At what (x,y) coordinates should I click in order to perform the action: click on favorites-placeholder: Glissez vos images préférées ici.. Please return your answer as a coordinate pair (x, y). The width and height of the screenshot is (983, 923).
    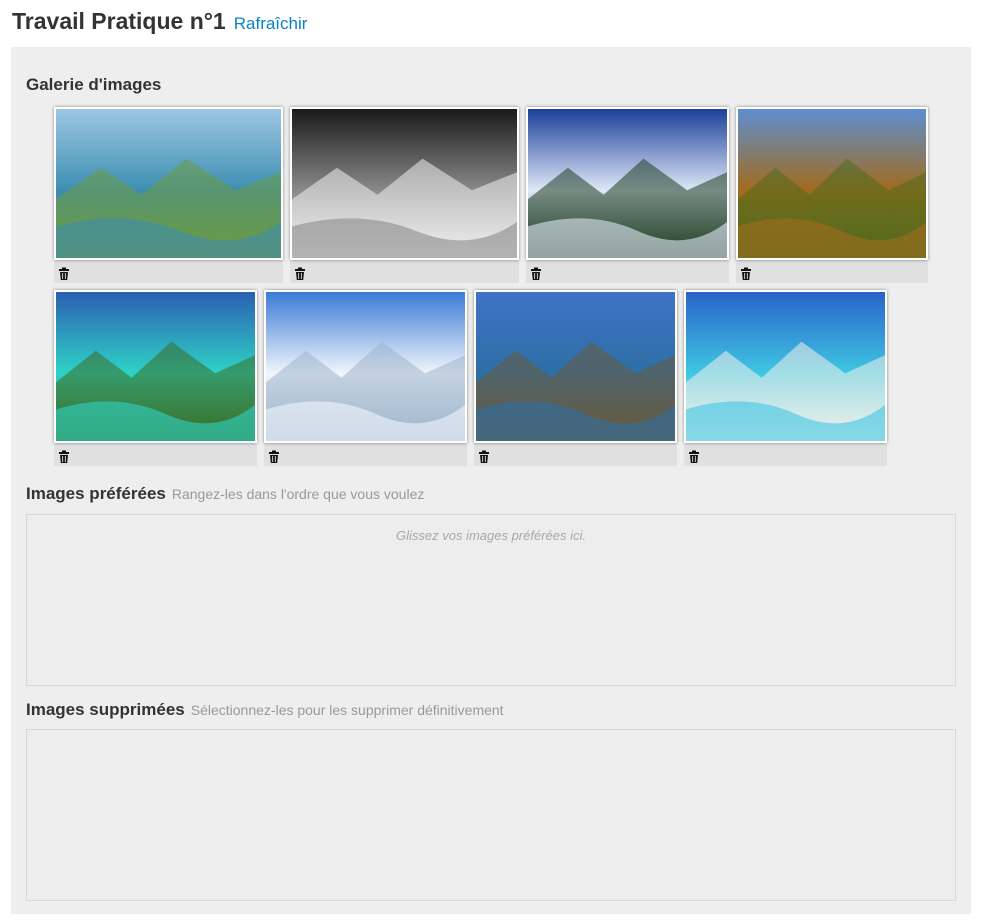
    Looking at the image, I should click on (490, 535).